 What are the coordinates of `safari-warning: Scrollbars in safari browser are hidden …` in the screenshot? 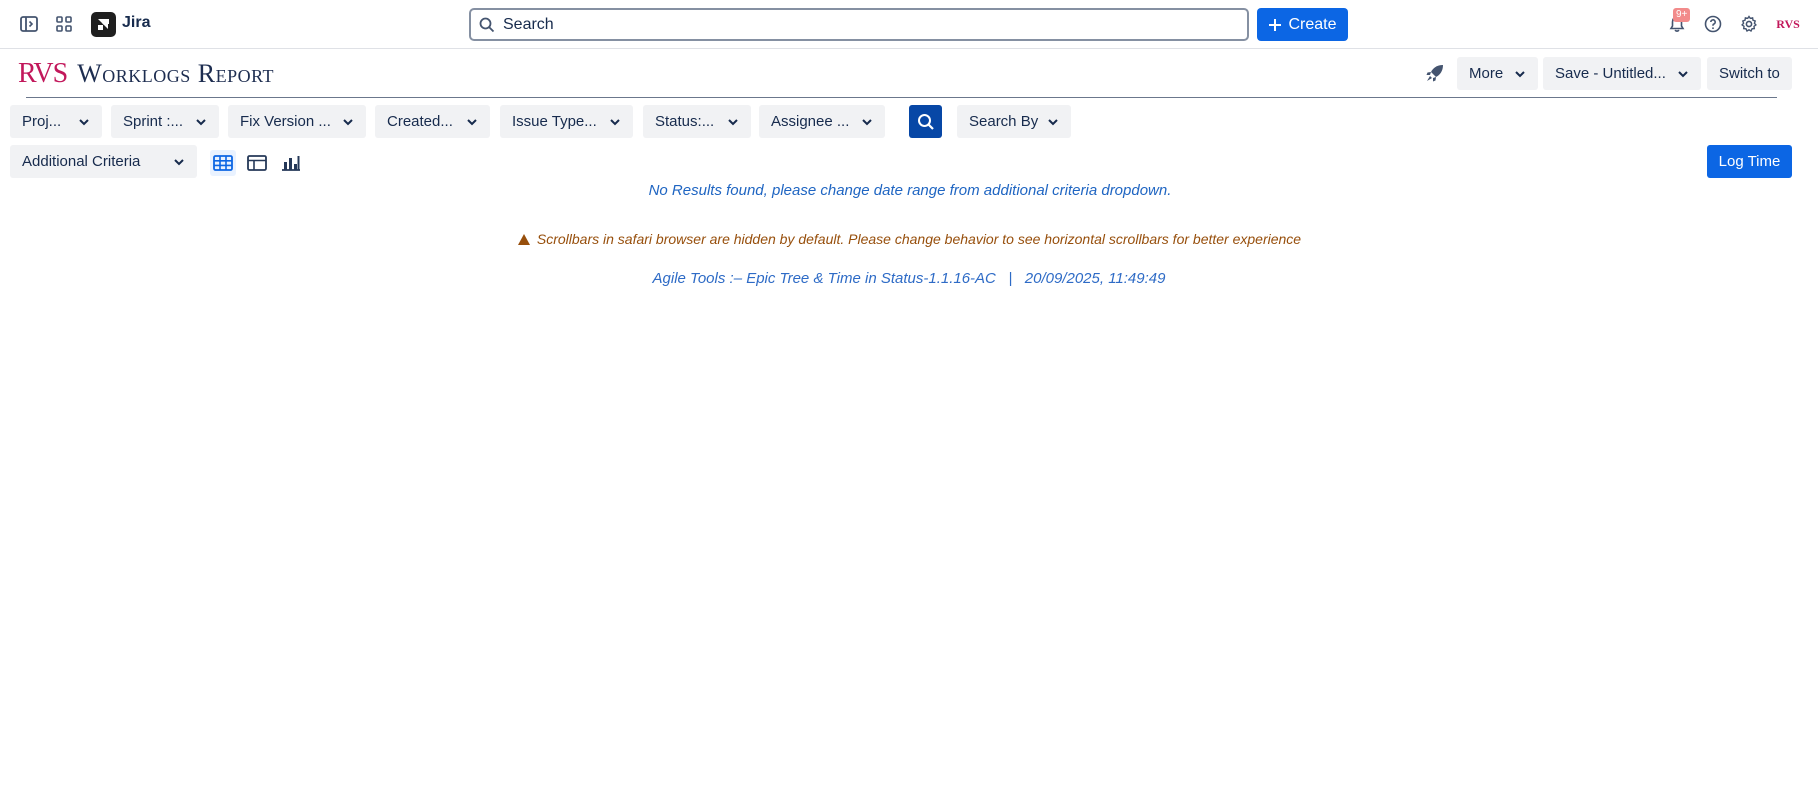 It's located at (909, 239).